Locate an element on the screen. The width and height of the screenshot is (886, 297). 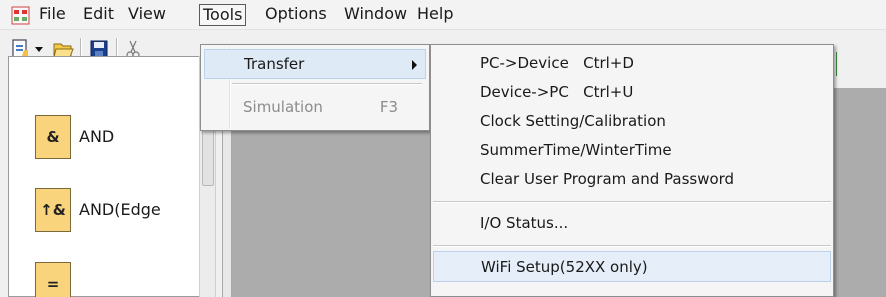
toolbar-right-area is located at coordinates (858, 69).